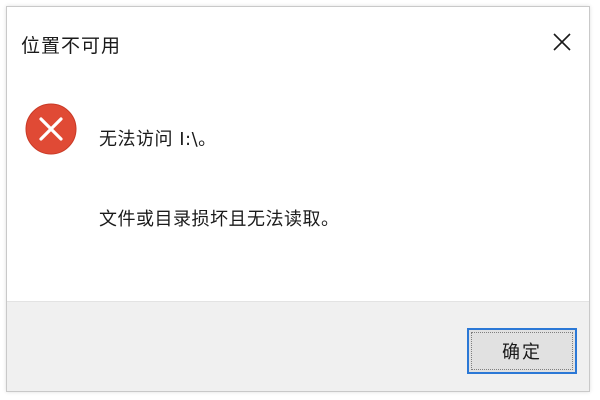  Describe the element at coordinates (219, 219) in the screenshot. I see `error-message-detail: 文件或目录损坏且无法读取。` at that location.